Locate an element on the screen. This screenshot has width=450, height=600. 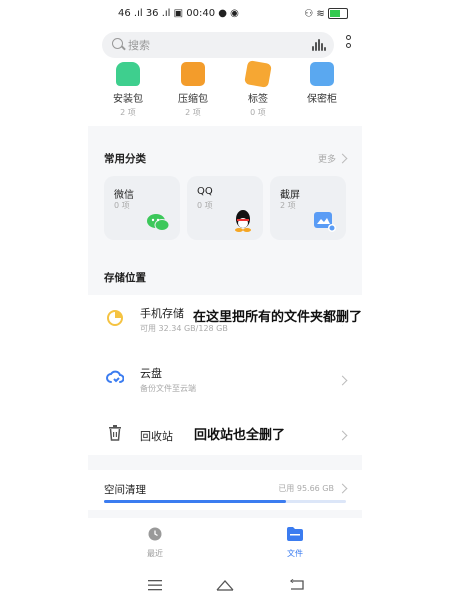
trash-icon is located at coordinates (115, 433).